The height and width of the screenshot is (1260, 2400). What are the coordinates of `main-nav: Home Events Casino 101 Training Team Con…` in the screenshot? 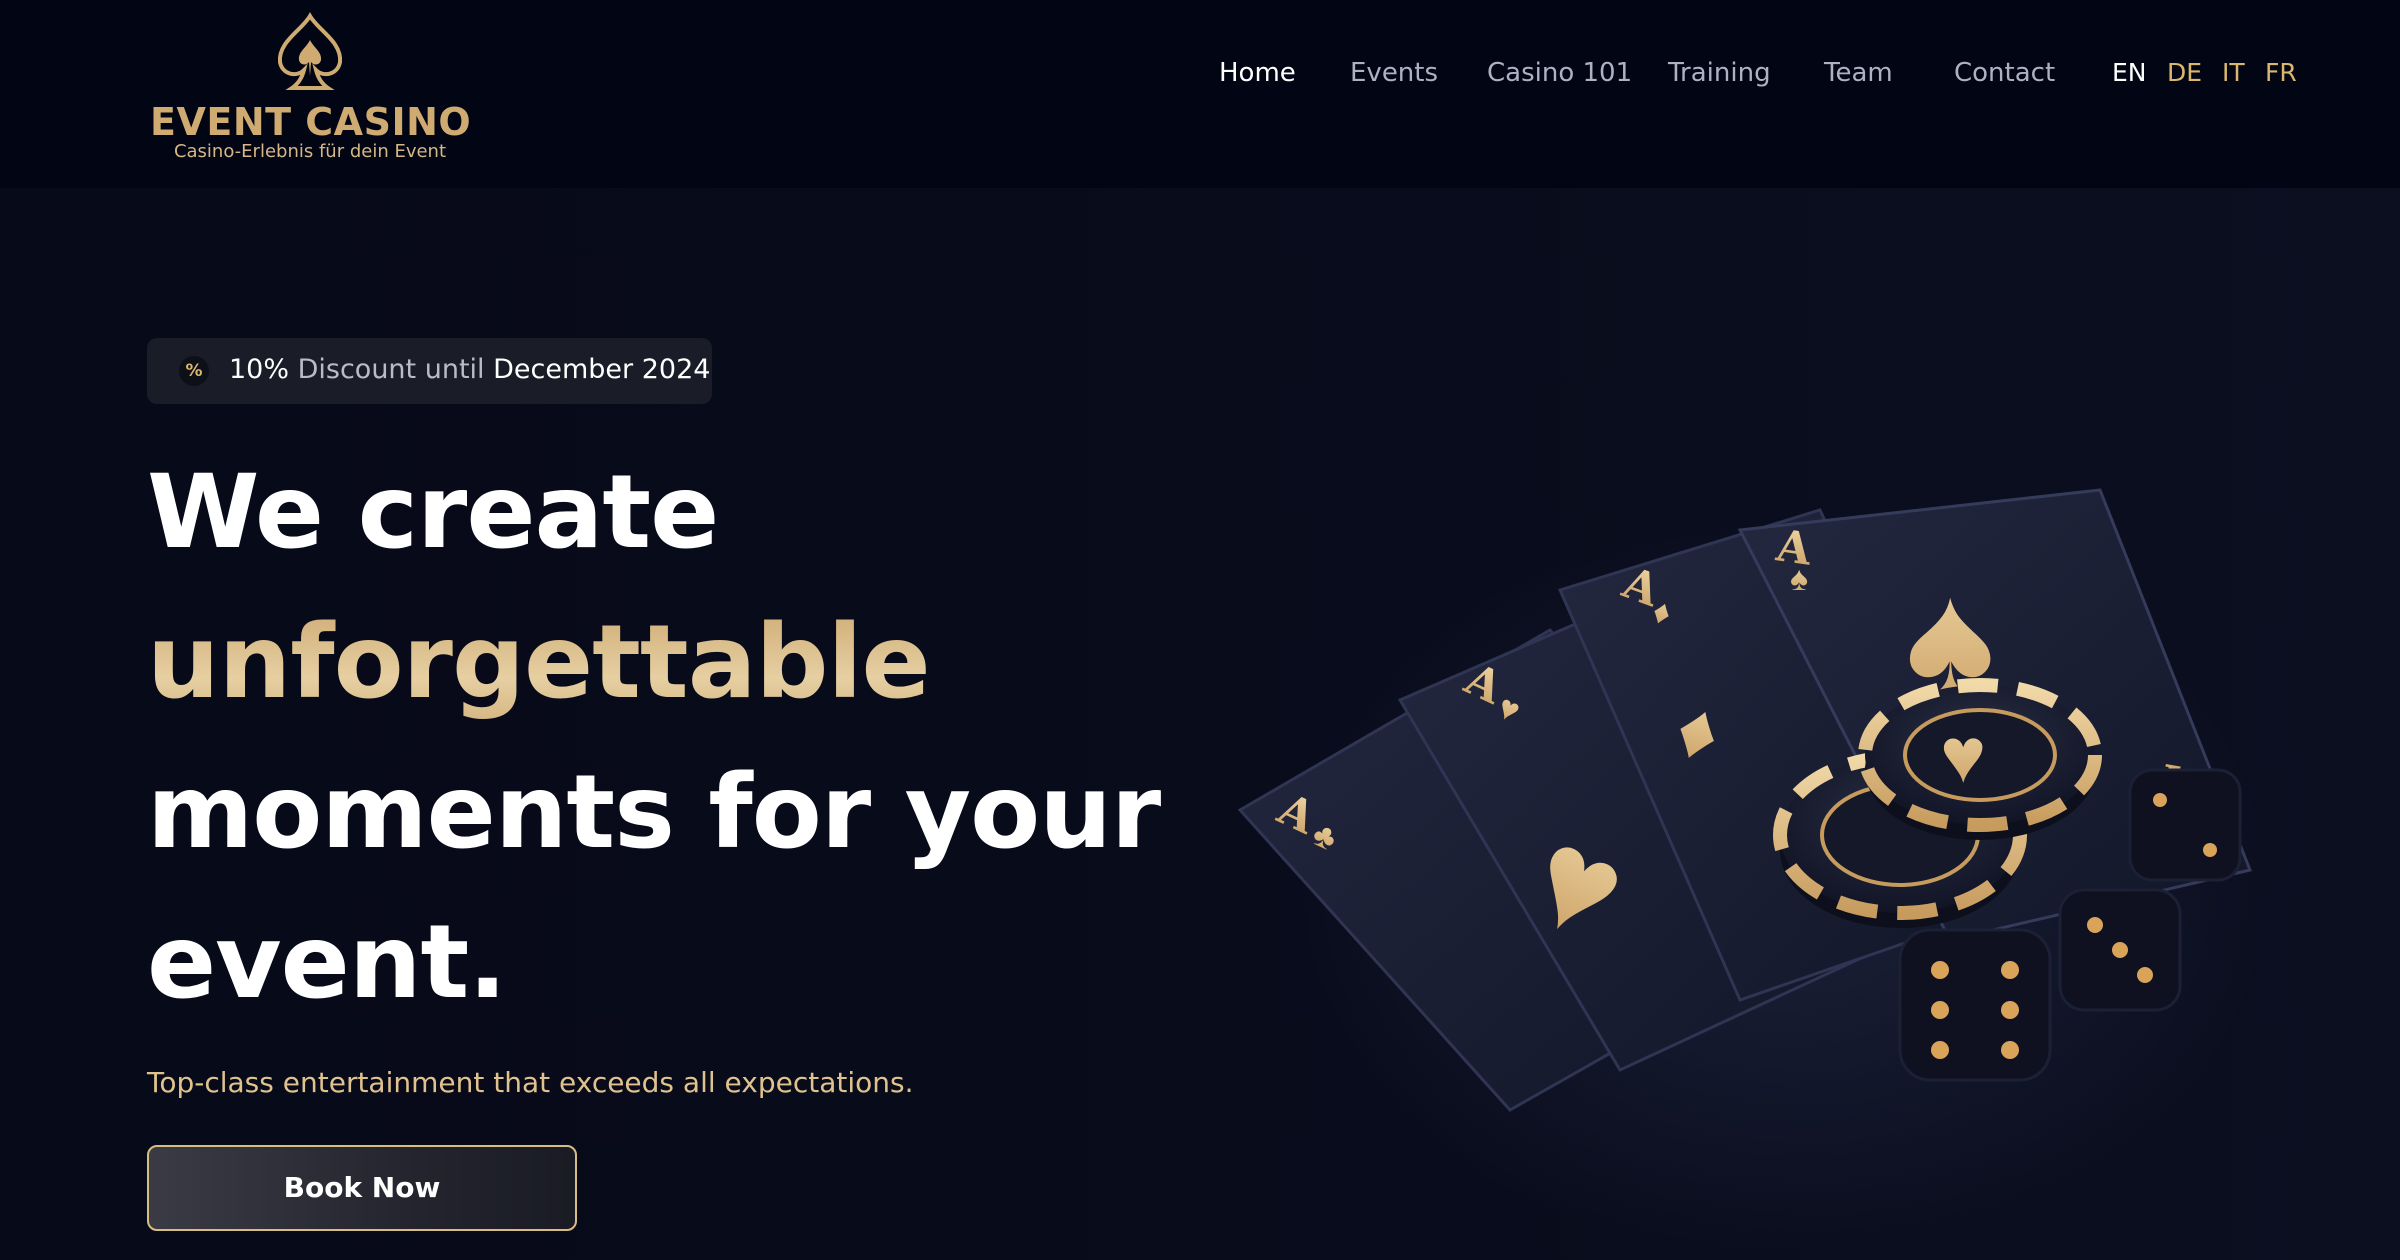 It's located at (1769, 78).